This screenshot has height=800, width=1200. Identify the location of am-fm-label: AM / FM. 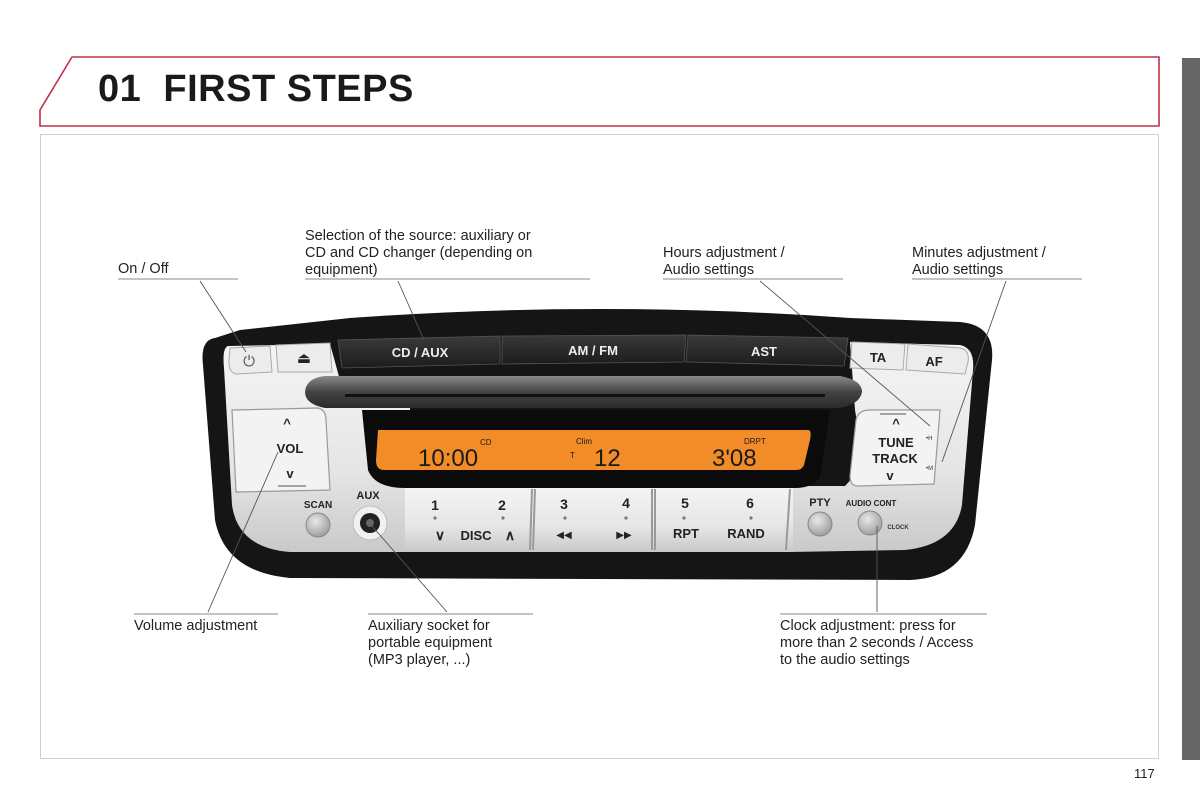
(593, 350).